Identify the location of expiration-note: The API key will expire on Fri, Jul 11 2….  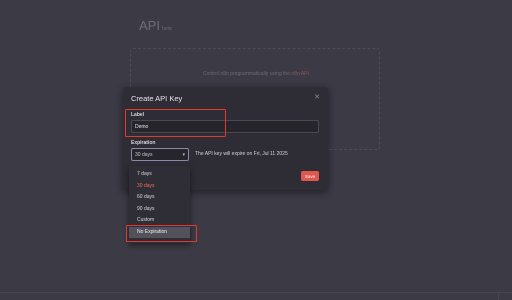
(241, 154).